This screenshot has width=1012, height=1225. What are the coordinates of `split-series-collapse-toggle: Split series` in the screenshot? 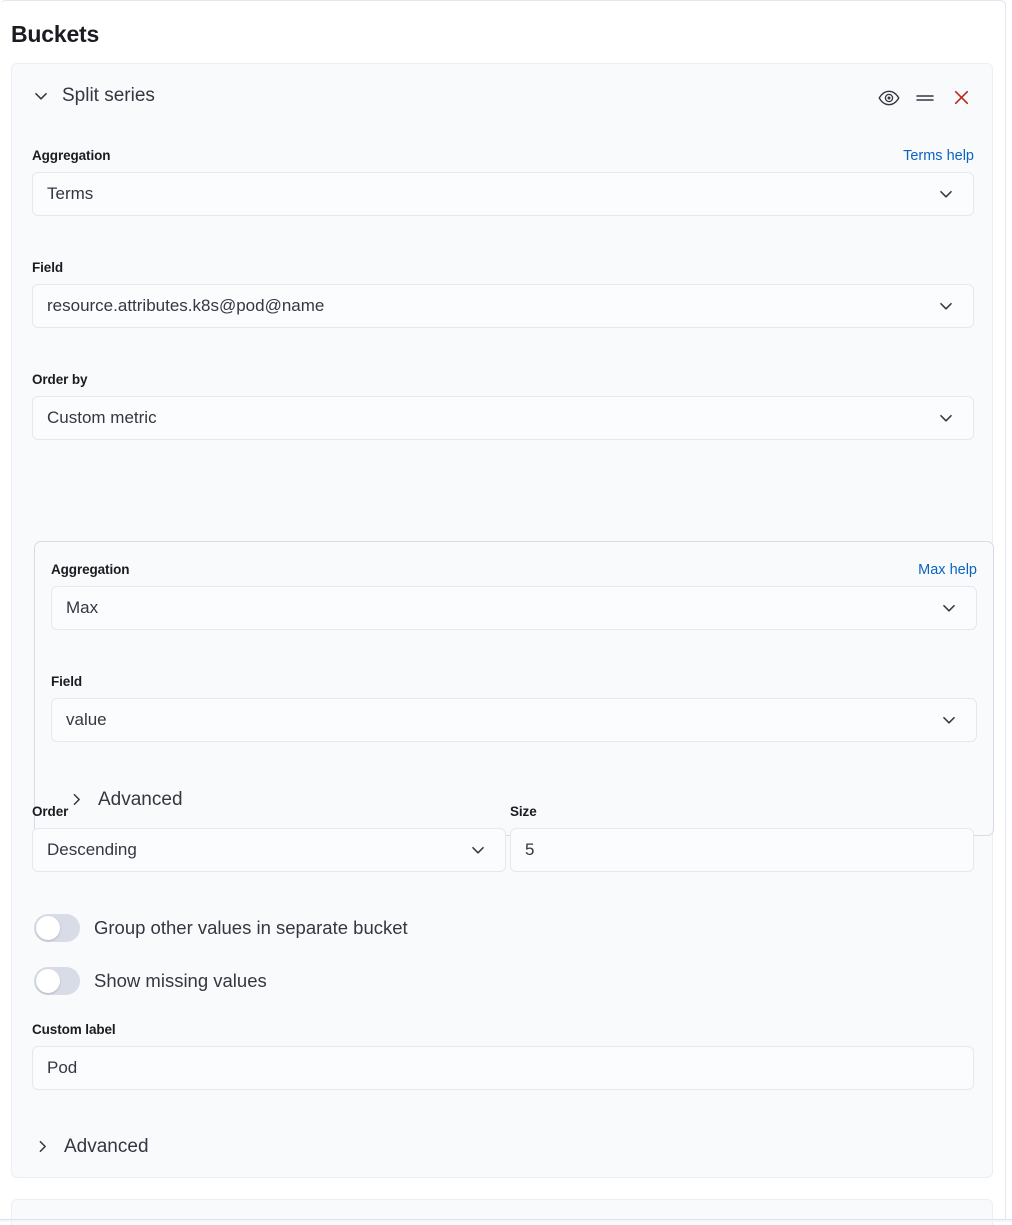 It's located at (93, 95).